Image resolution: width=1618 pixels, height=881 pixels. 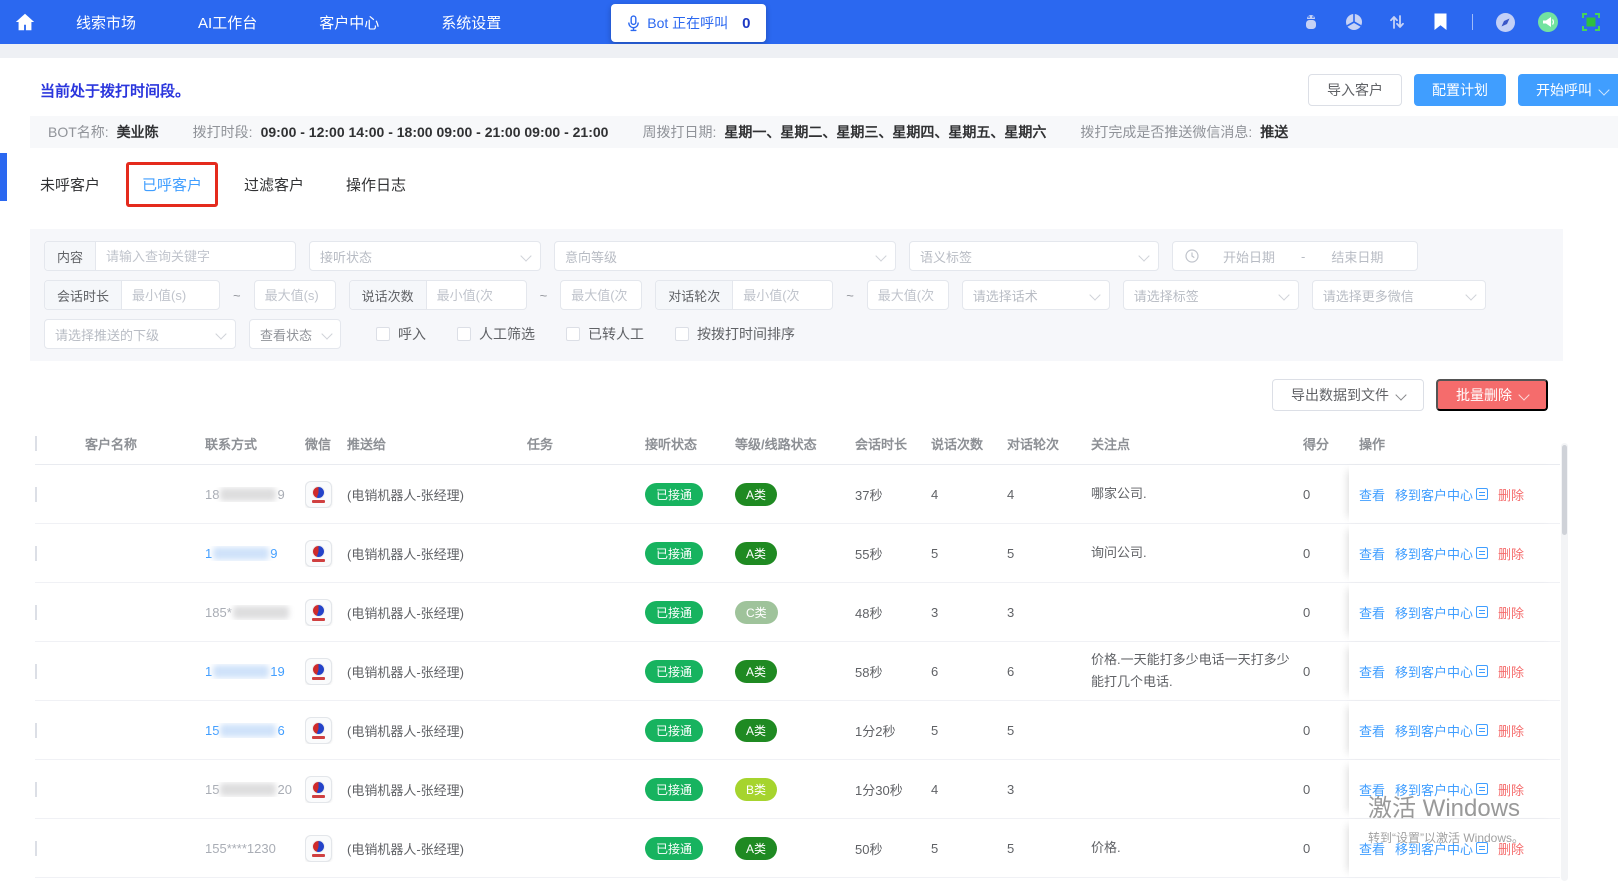 What do you see at coordinates (247, 612) in the screenshot?
I see `contact-phone: 185*` at bounding box center [247, 612].